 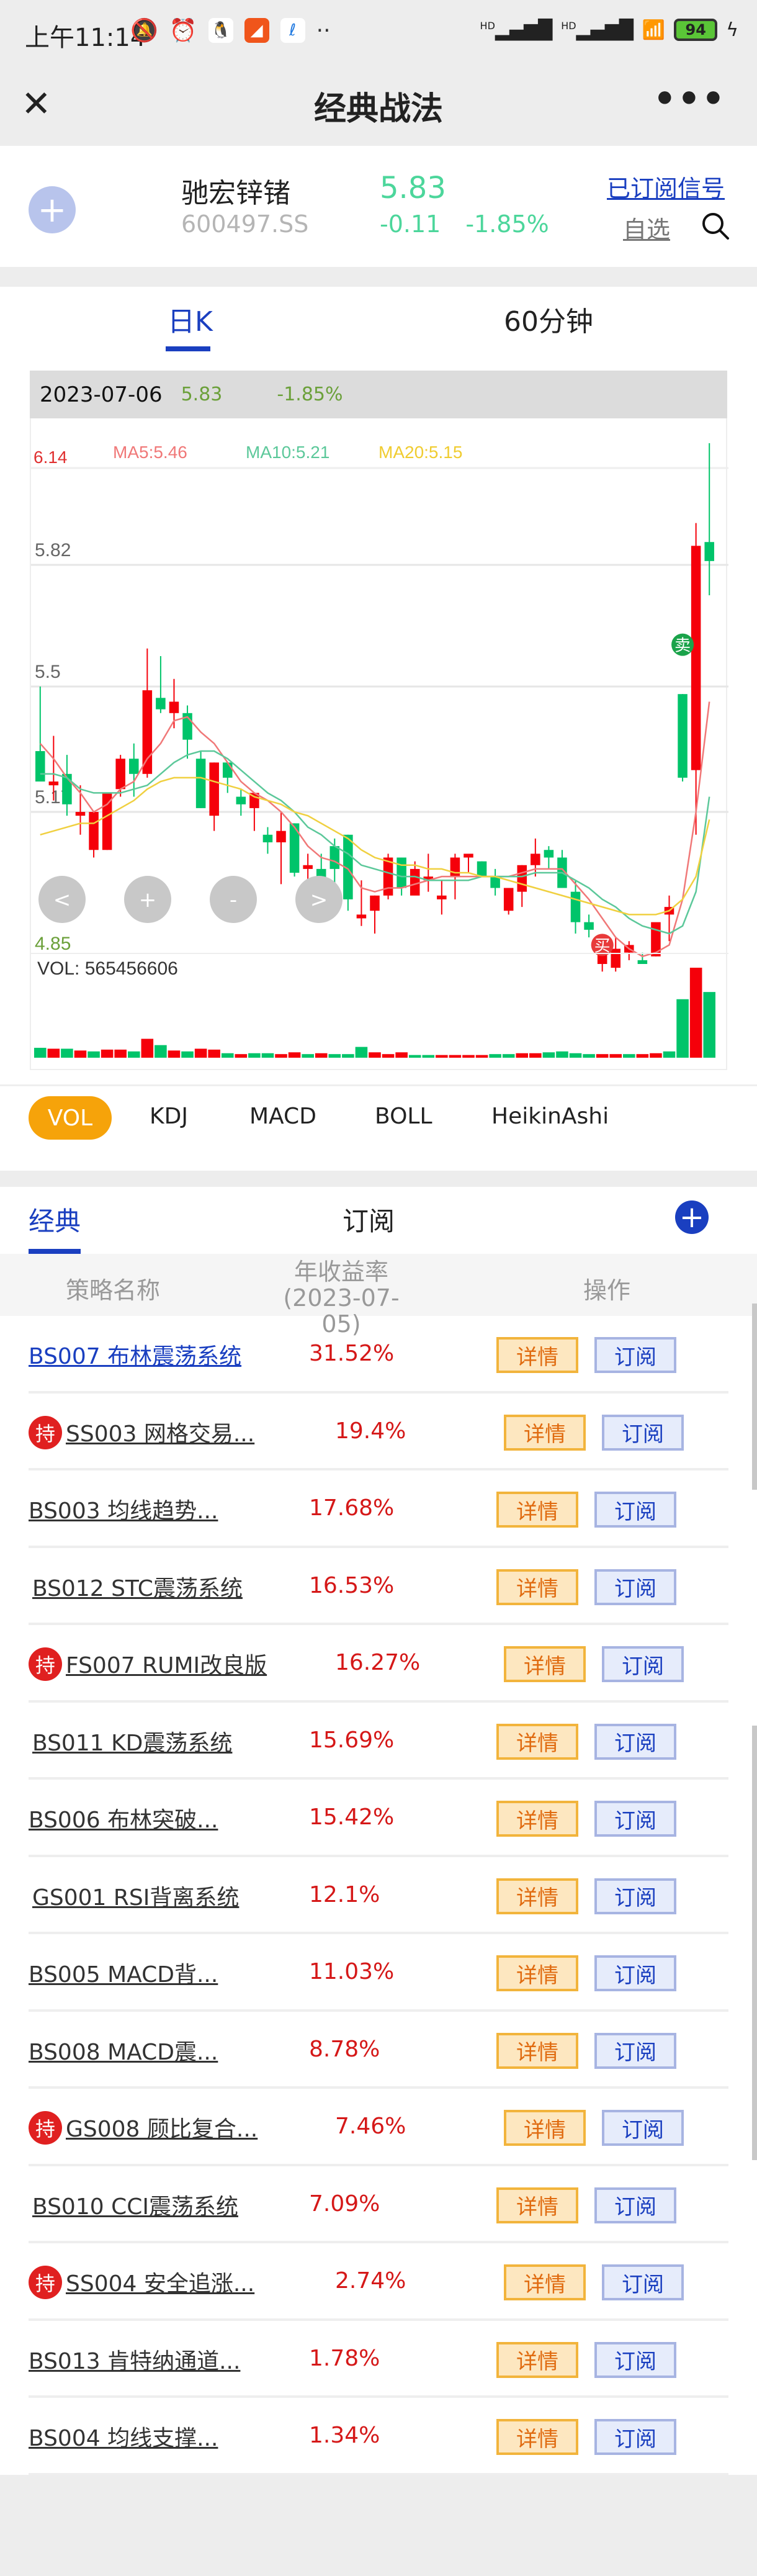 What do you see at coordinates (378, 105) in the screenshot?
I see `nav-bar: ✕ 经典战法 •••` at bounding box center [378, 105].